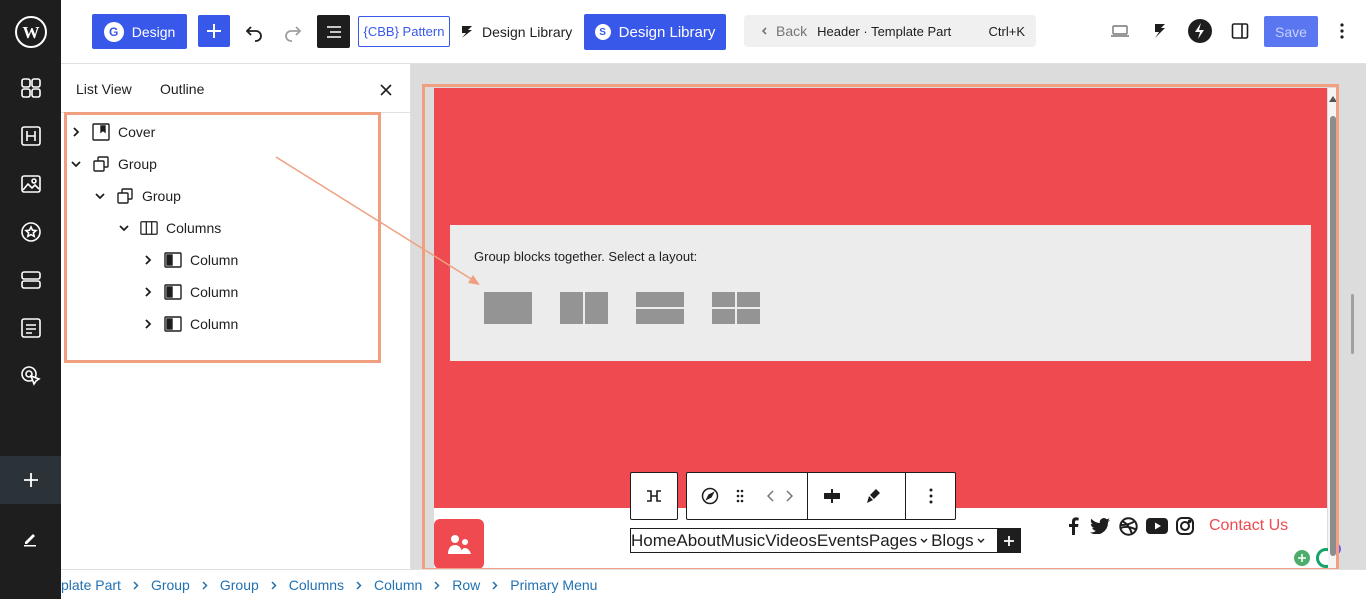  I want to click on stackable-bolt-icon: S, so click(602, 32).